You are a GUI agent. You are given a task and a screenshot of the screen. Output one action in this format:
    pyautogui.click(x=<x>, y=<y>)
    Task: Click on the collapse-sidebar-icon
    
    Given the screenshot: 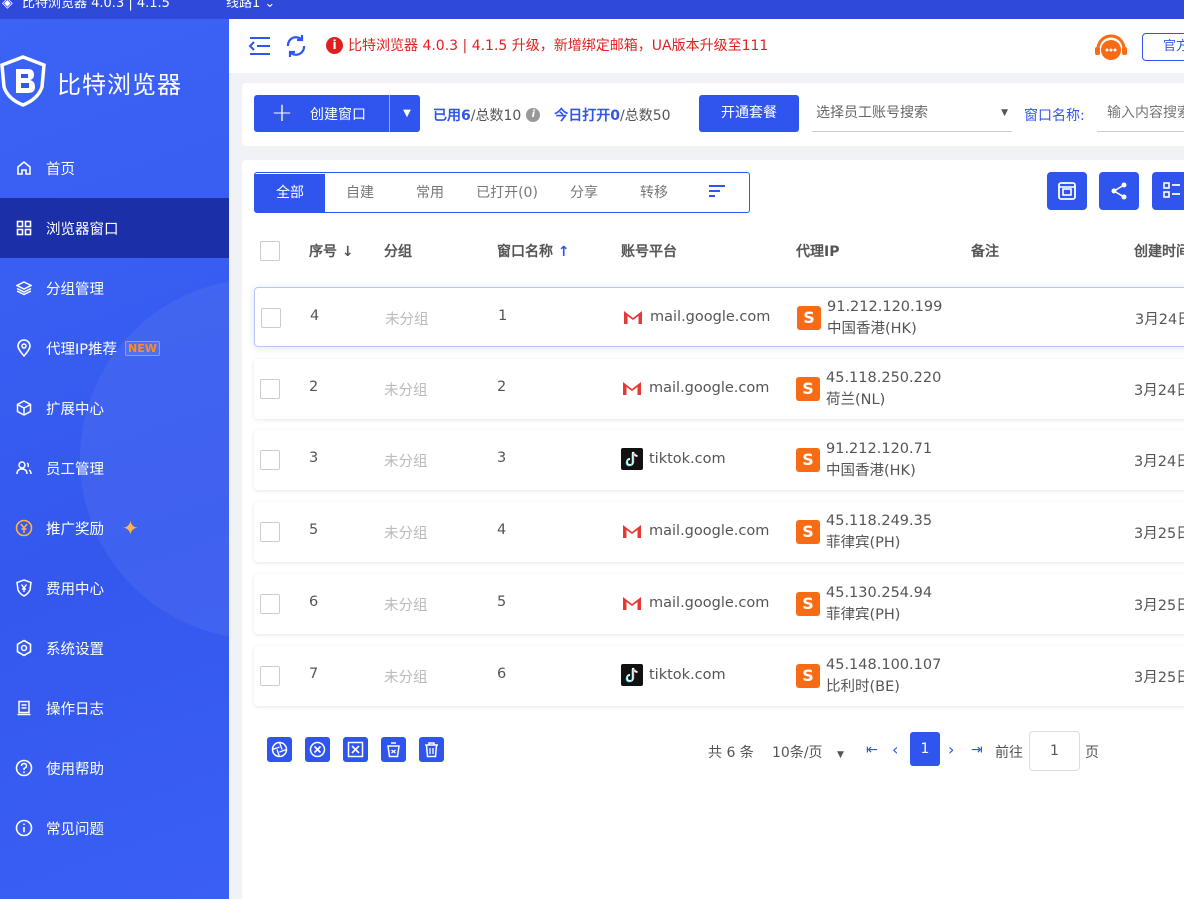 What is the action you would take?
    pyautogui.click(x=260, y=46)
    